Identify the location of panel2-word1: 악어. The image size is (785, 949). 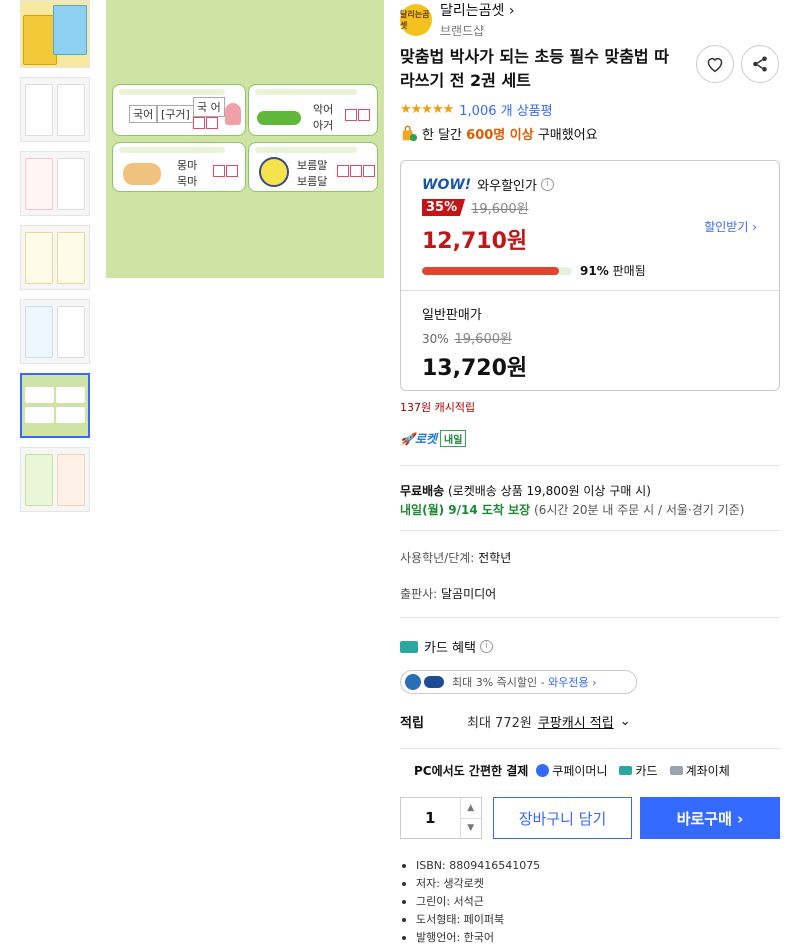
(323, 109).